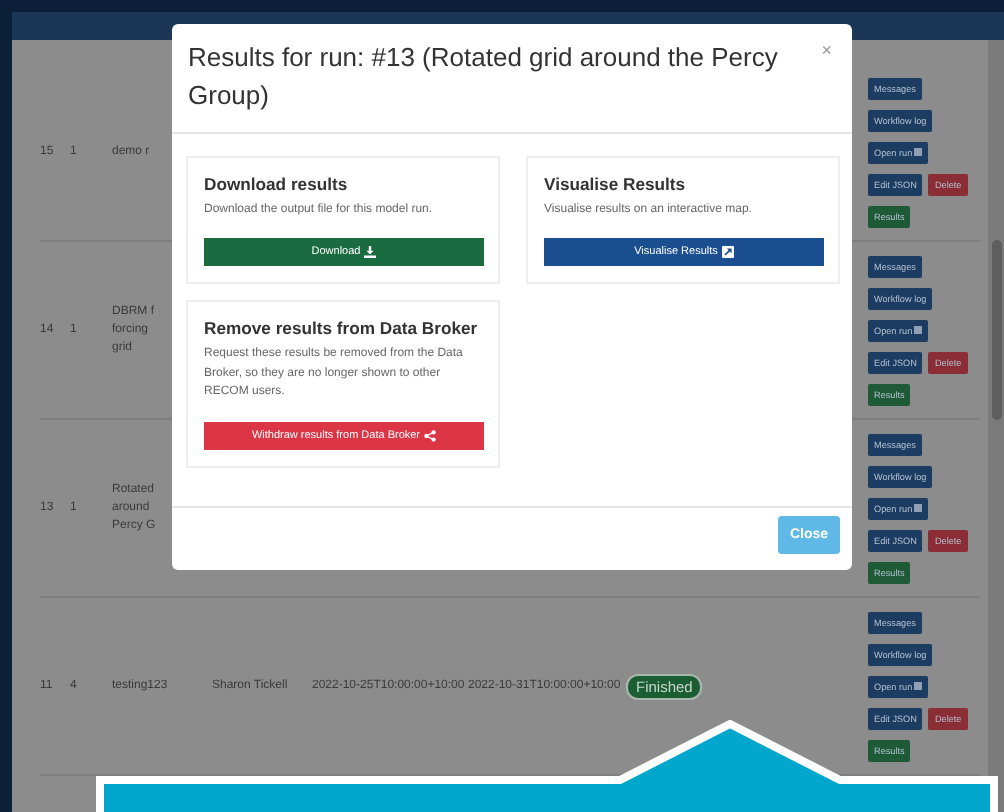  I want to click on card-heading: Remove results from Data Broker, so click(342, 328).